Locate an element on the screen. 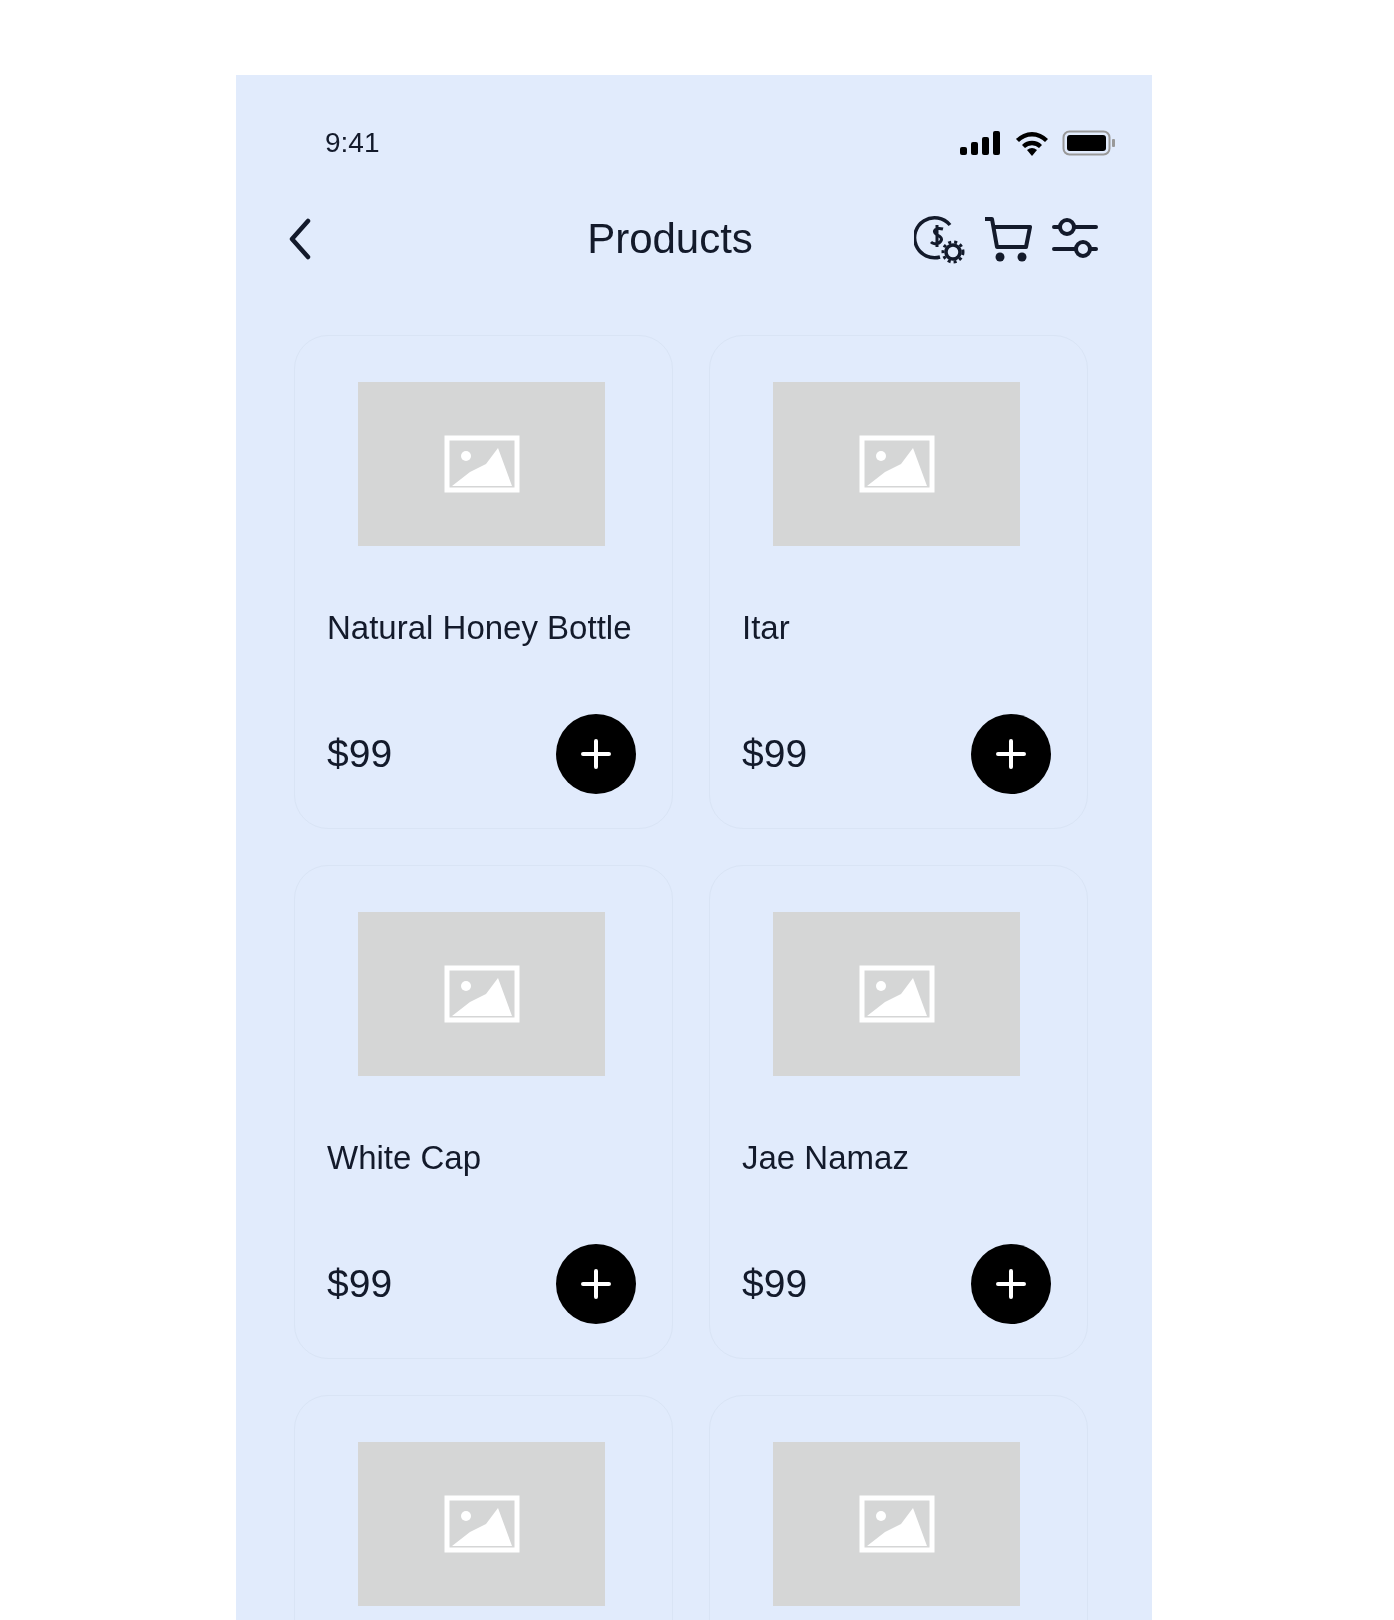 Image resolution: width=1394 pixels, height=1620 pixels. signal-icon is located at coordinates (981, 143).